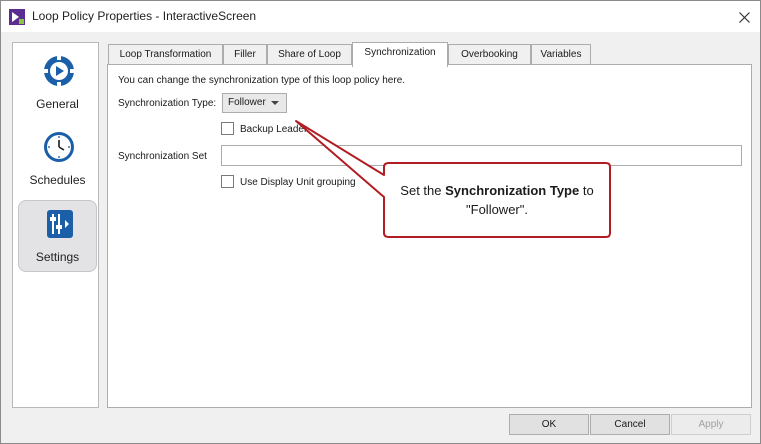 The width and height of the screenshot is (761, 444). I want to click on chevron-down-icon, so click(275, 103).